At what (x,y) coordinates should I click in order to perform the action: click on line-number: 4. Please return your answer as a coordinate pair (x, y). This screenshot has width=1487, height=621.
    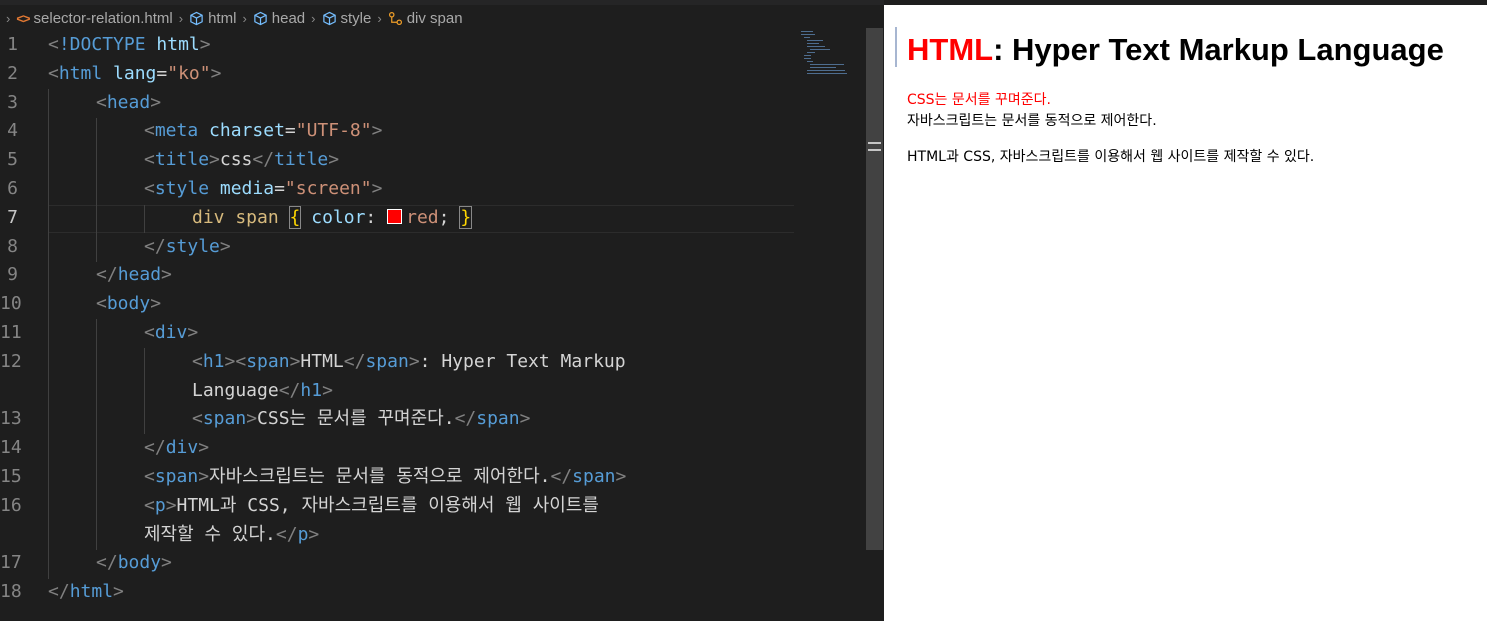
    Looking at the image, I should click on (12, 130).